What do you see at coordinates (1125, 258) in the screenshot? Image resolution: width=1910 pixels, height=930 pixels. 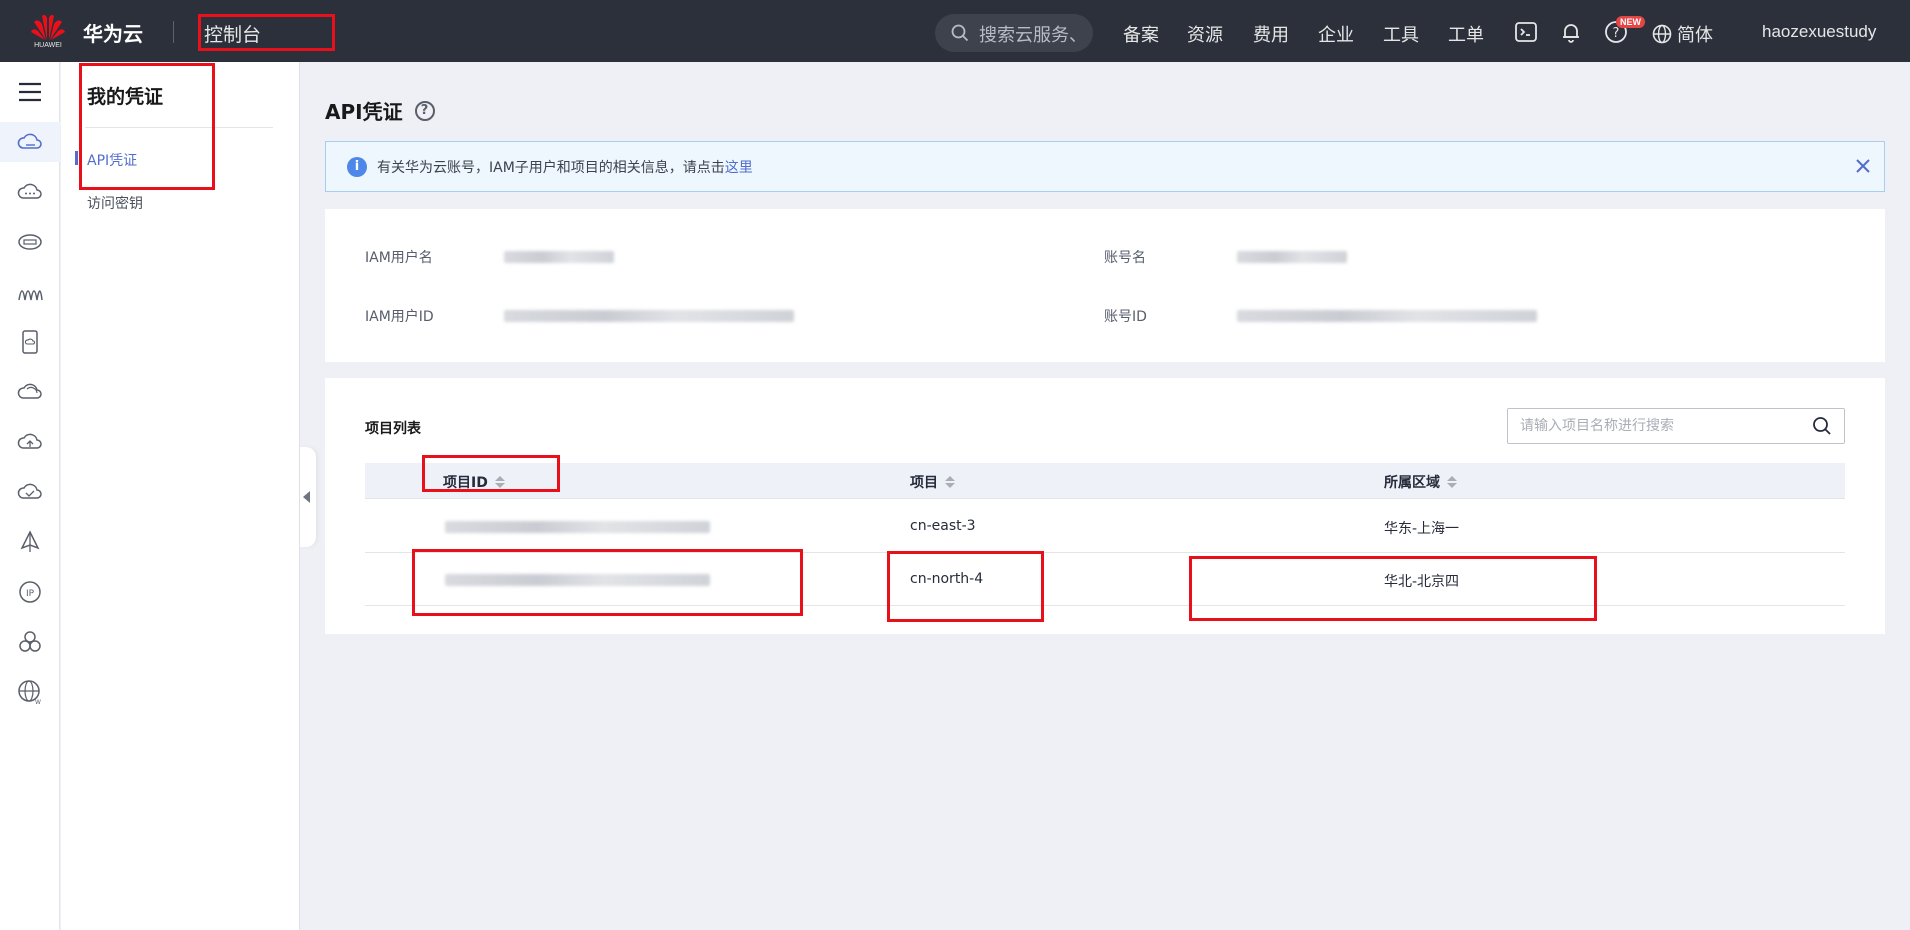 I see `account-name-label: 账号名` at bounding box center [1125, 258].